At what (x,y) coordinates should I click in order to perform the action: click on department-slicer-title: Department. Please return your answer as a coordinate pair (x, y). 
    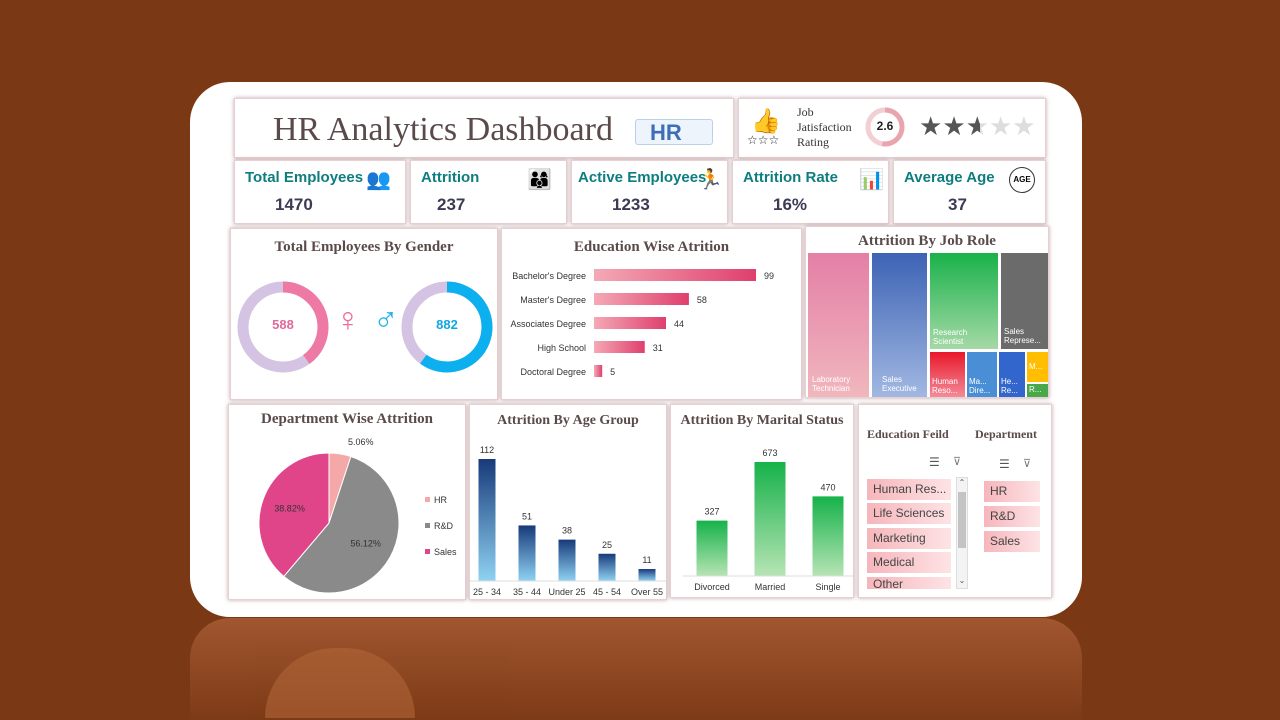
    Looking at the image, I should click on (1006, 434).